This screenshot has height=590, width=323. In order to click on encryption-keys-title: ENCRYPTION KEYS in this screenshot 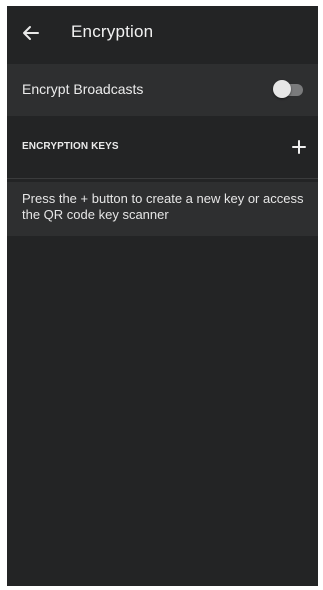, I will do `click(70, 146)`.